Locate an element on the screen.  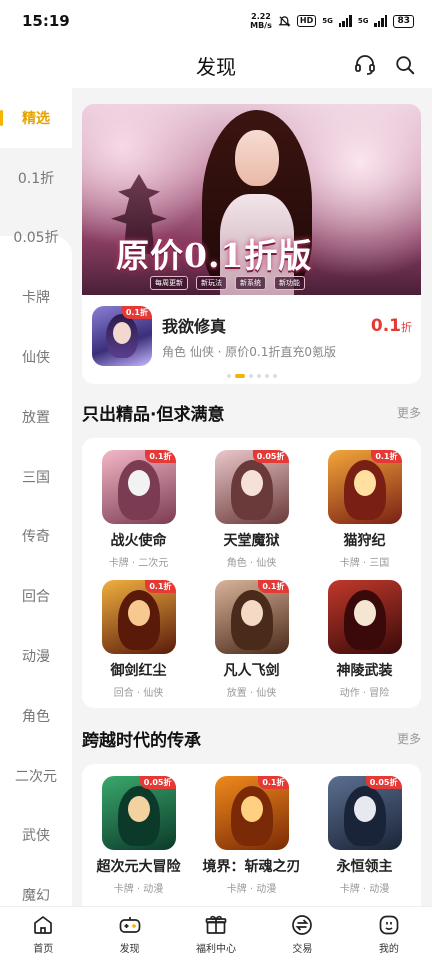
game-name: 战火使命 is located at coordinates (138, 541).